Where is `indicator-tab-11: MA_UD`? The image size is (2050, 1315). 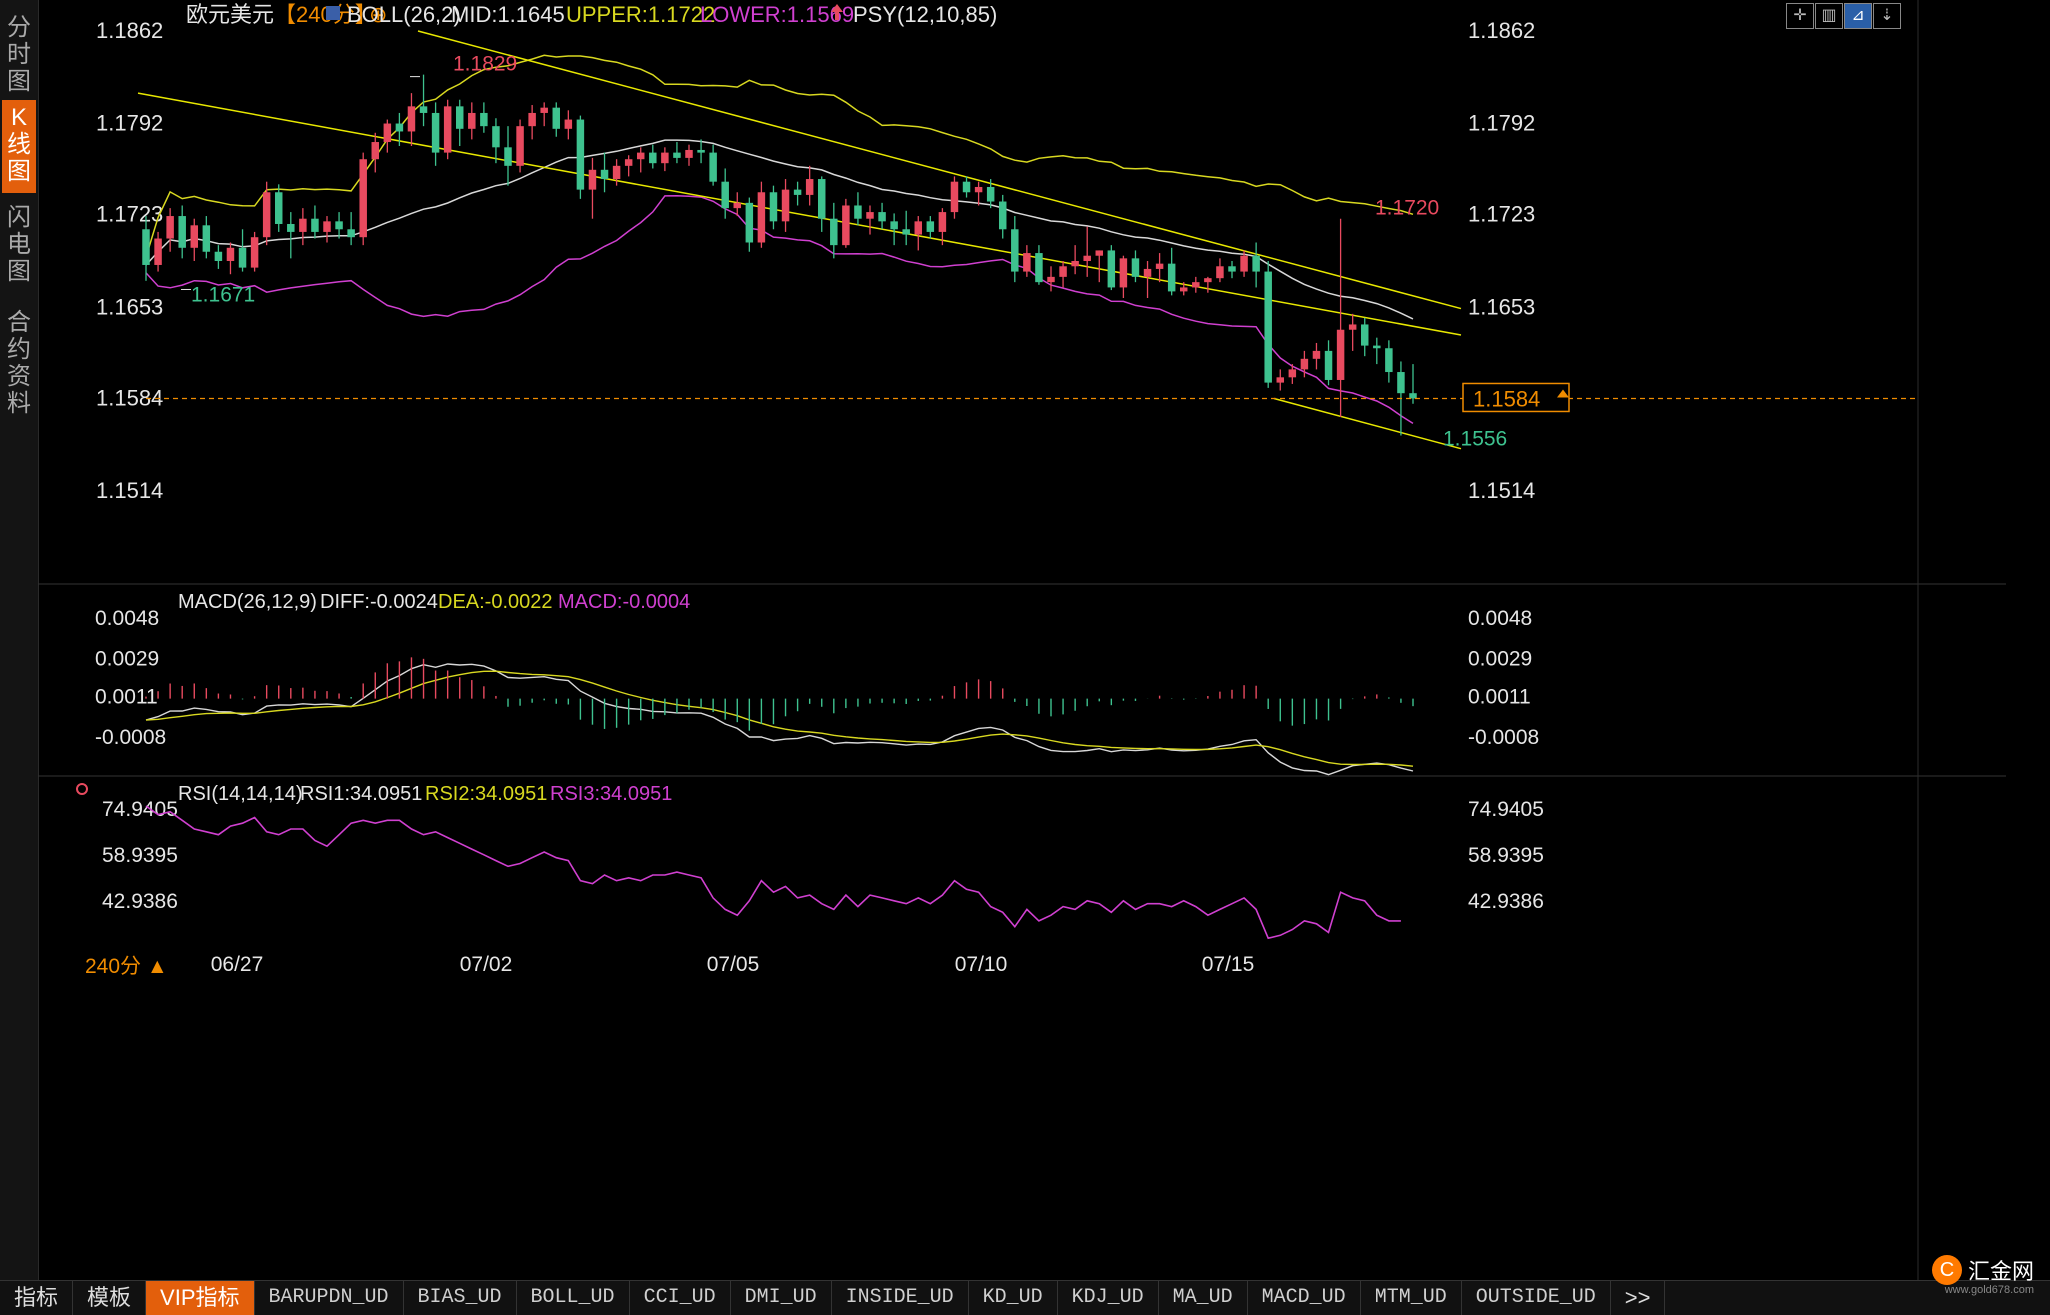 indicator-tab-11: MA_UD is located at coordinates (1203, 1298).